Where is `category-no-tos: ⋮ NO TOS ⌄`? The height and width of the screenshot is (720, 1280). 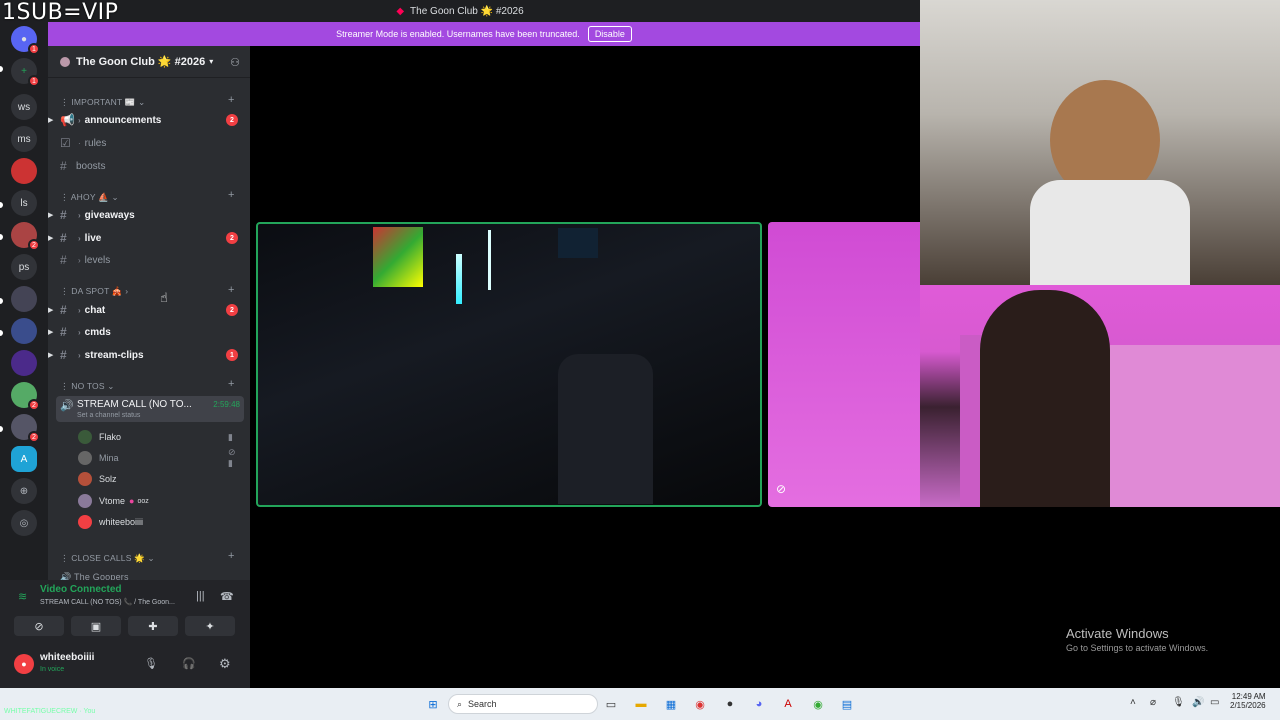
category-no-tos: ⋮ NO TOS ⌄ is located at coordinates (87, 386).